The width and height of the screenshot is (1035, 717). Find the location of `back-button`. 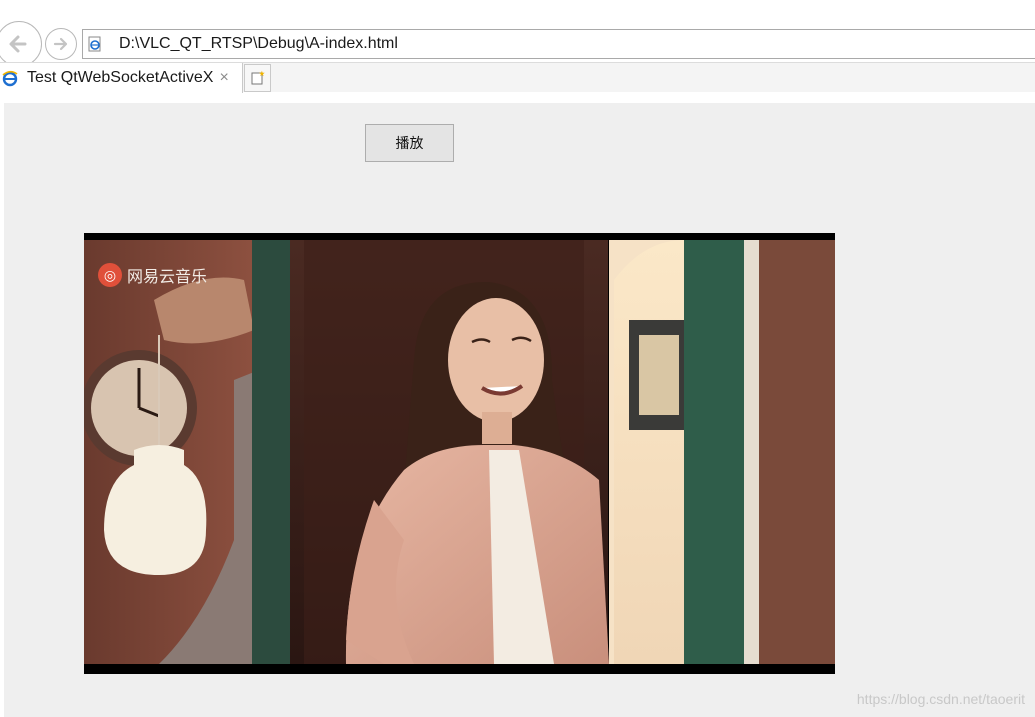

back-button is located at coordinates (21, 44).